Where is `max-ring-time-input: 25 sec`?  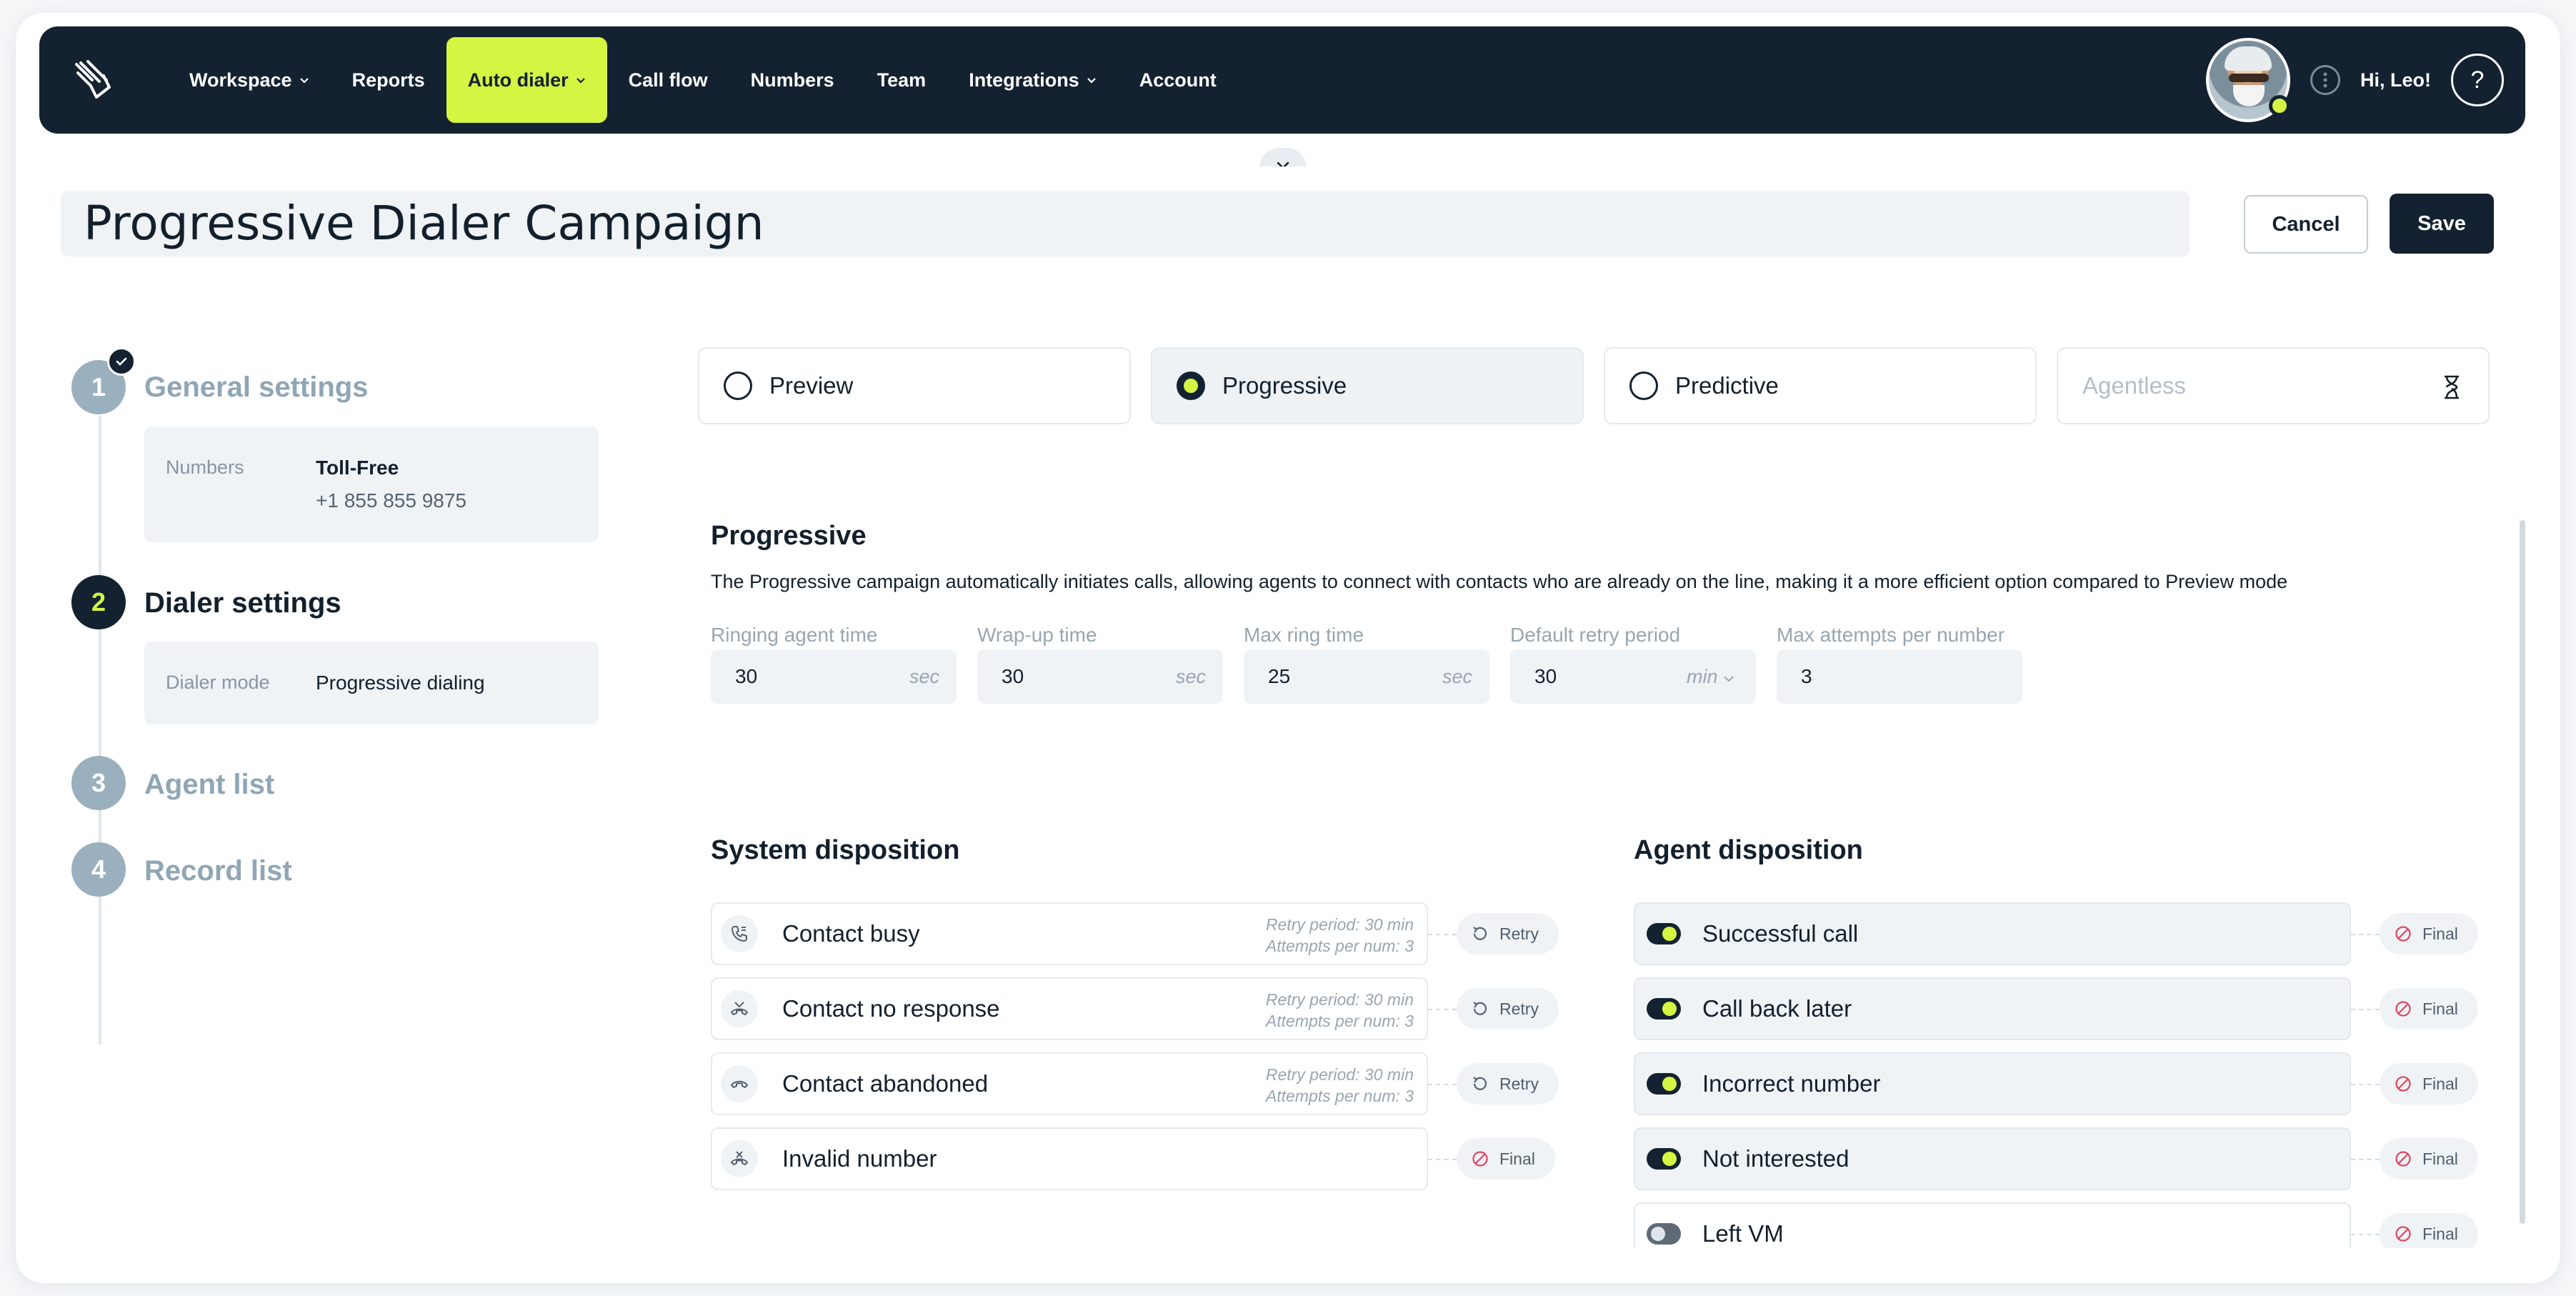
max-ring-time-input: 25 sec is located at coordinates (1367, 676).